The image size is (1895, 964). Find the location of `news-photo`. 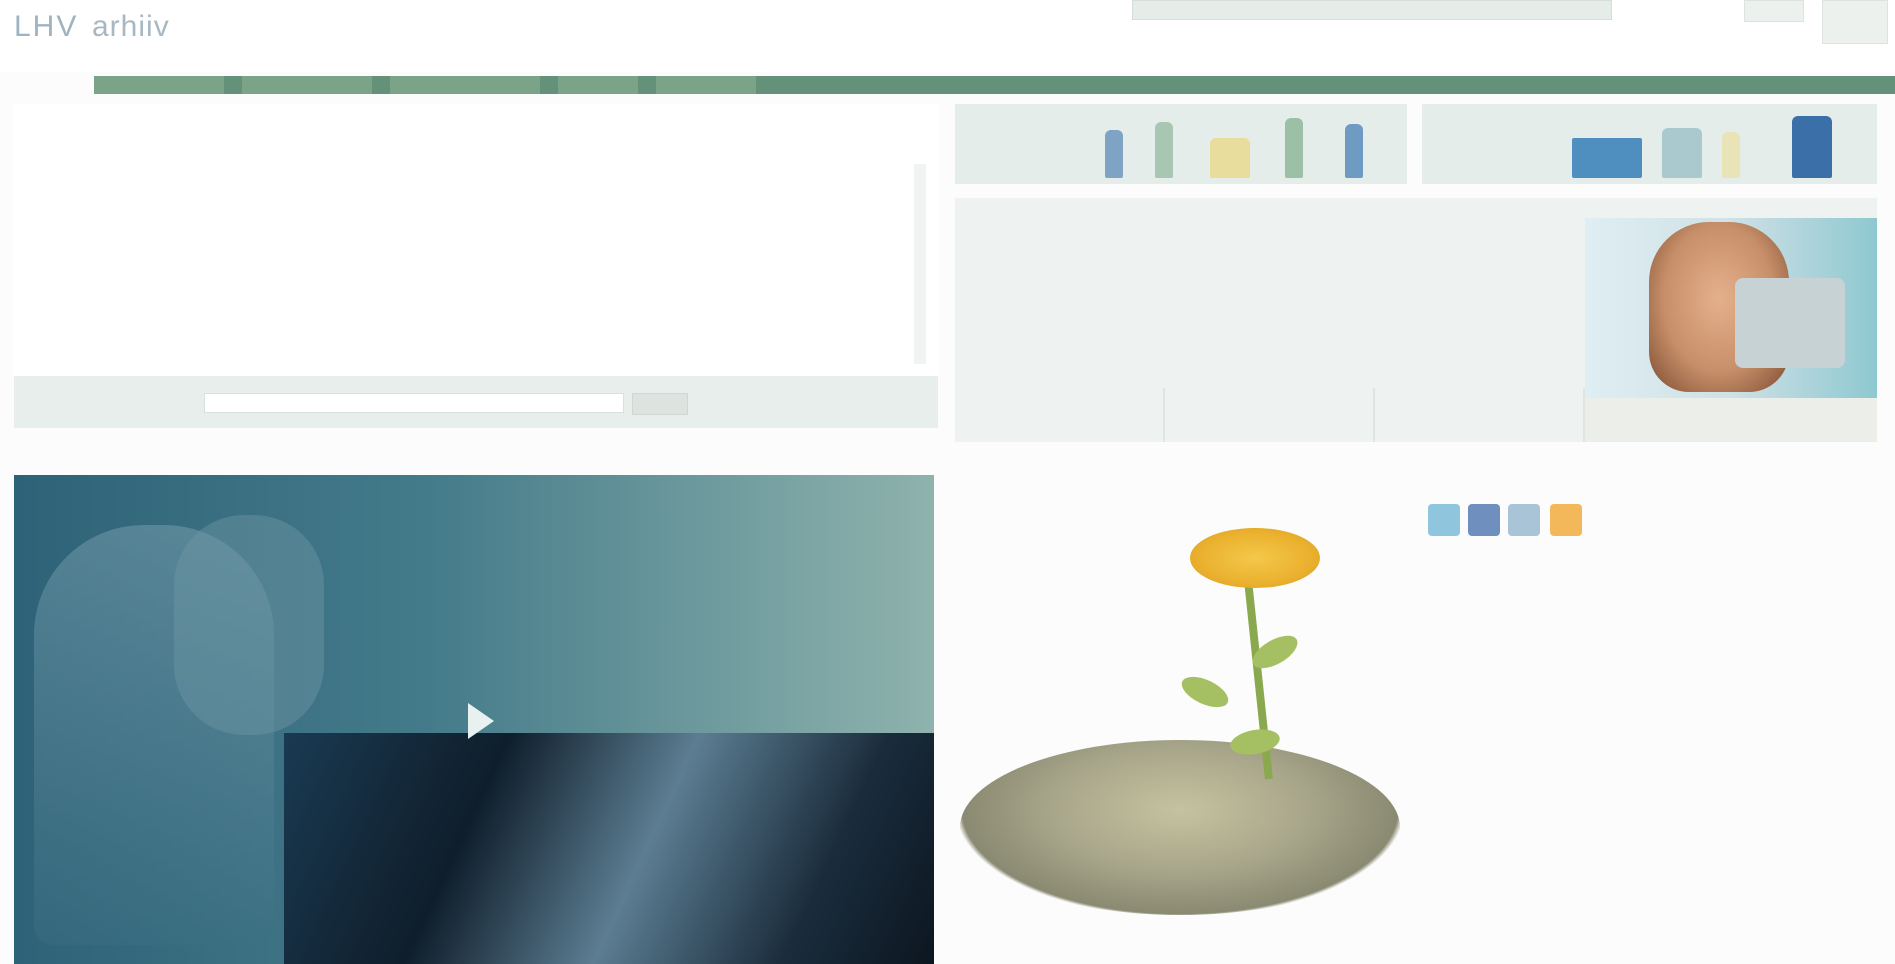

news-photo is located at coordinates (1731, 330).